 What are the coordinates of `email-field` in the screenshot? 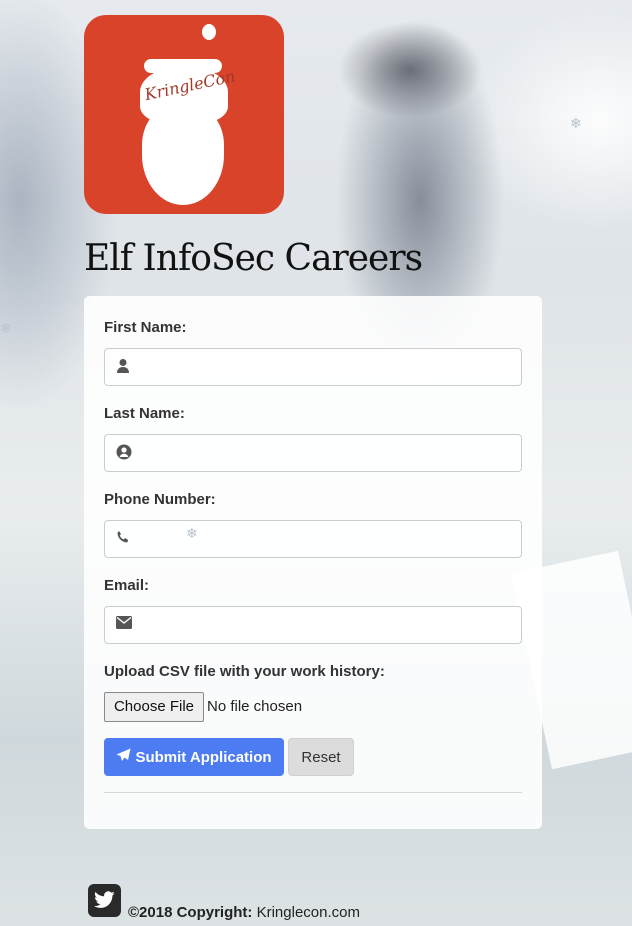 It's located at (313, 625).